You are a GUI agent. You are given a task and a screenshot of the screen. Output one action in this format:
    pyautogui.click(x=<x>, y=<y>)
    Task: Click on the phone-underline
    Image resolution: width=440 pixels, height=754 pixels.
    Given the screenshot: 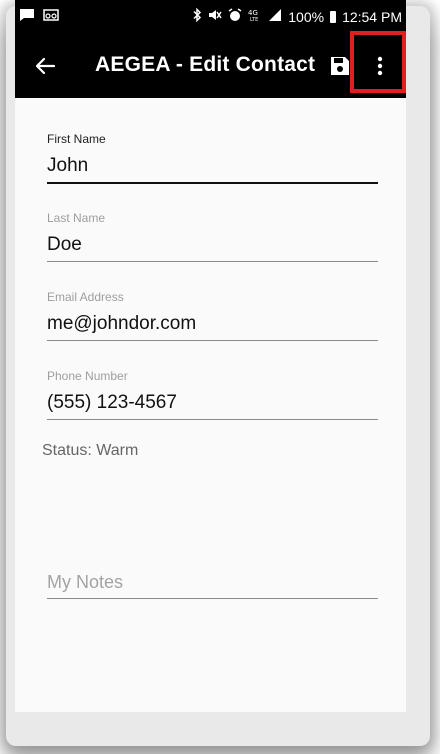 What is the action you would take?
    pyautogui.click(x=212, y=419)
    